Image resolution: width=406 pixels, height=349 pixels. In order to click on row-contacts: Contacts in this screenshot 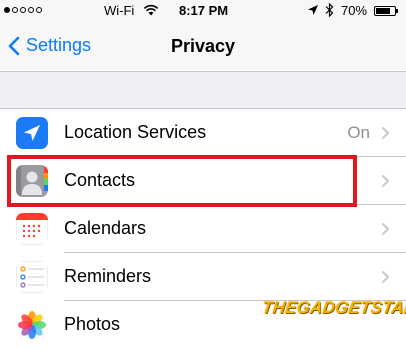, I will do `click(203, 181)`.